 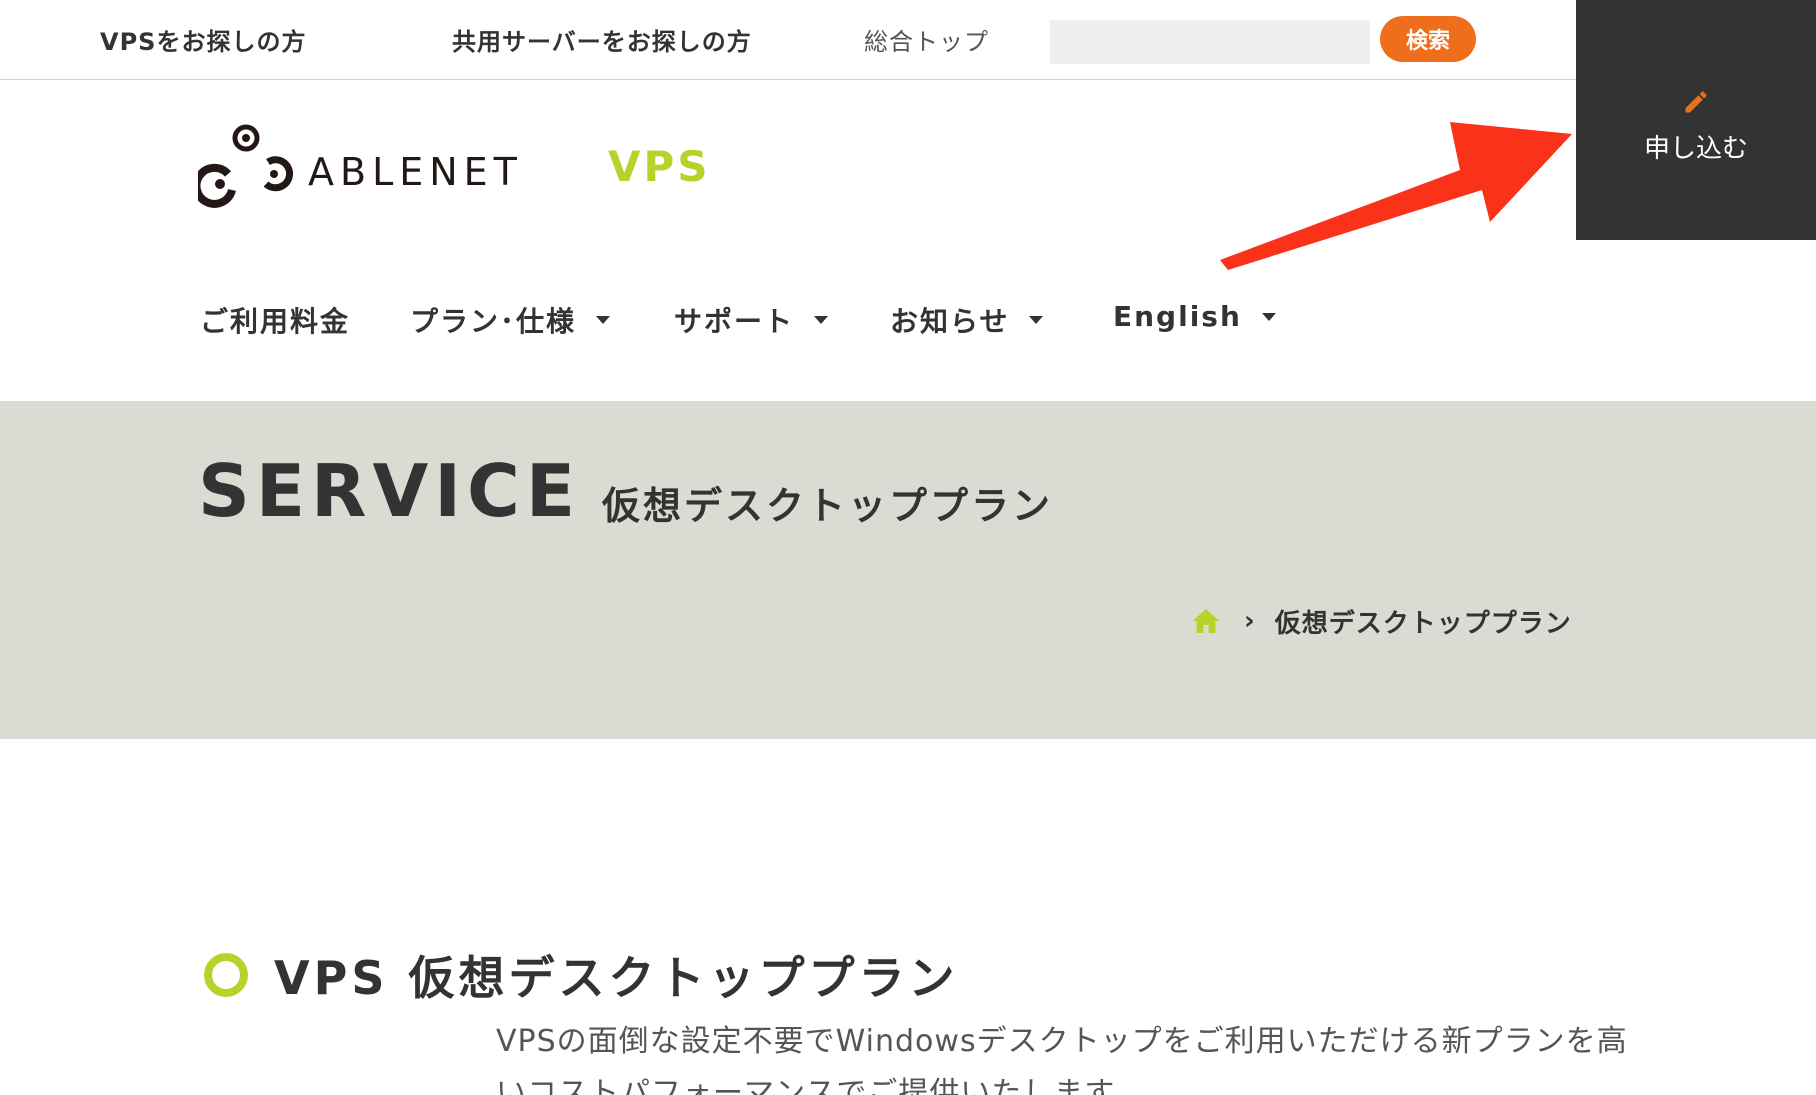 I want to click on nav-support: サポート, so click(x=751, y=320).